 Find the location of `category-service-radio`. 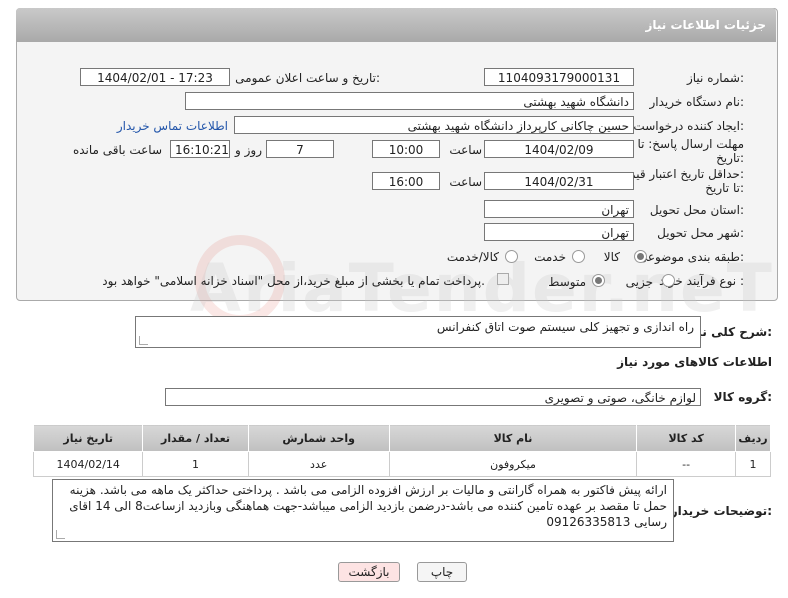

category-service-radio is located at coordinates (578, 256).